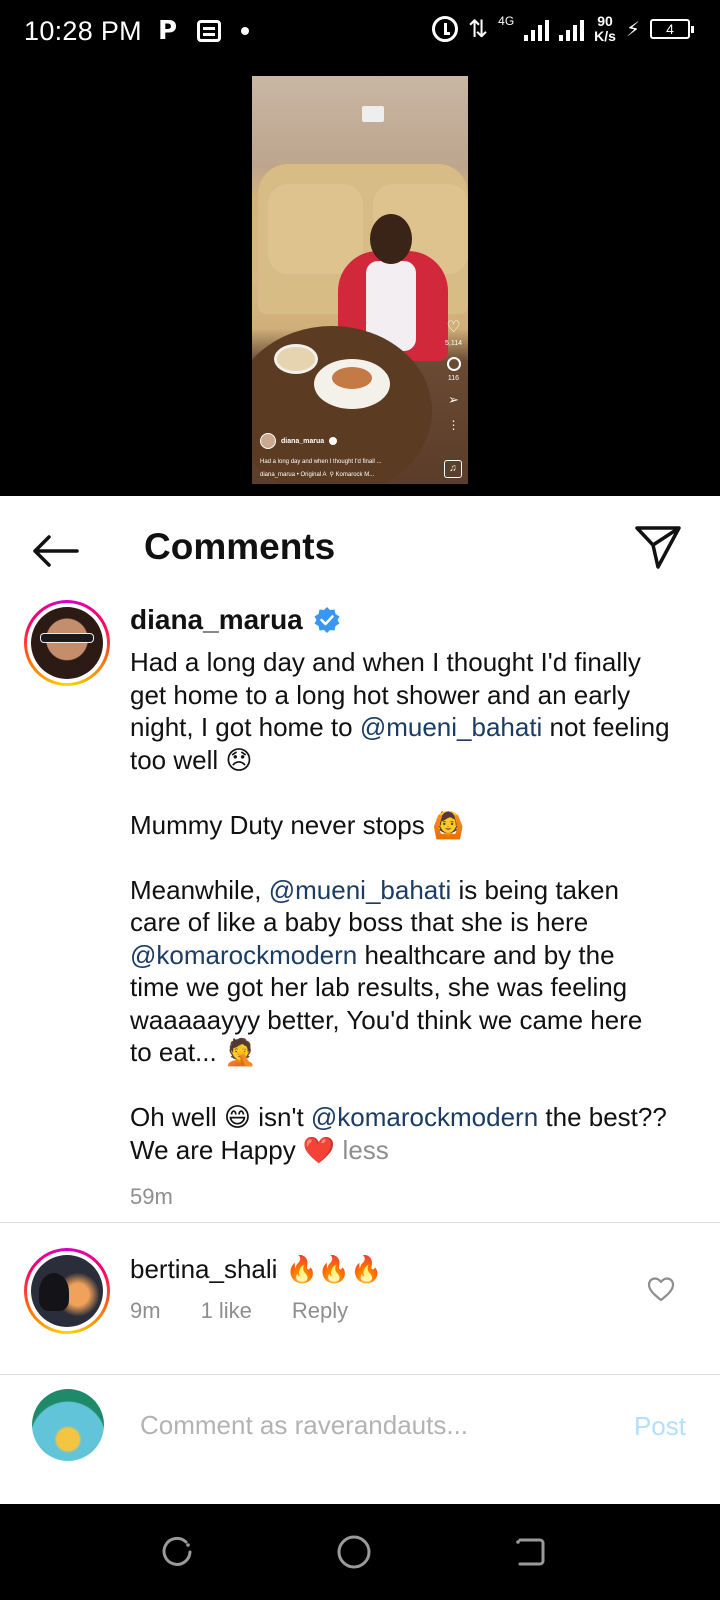 The image size is (720, 1600). What do you see at coordinates (360, 1298) in the screenshot?
I see `comment-row: bertina_shali 🔥🔥🔥 9m 1 like Reply` at bounding box center [360, 1298].